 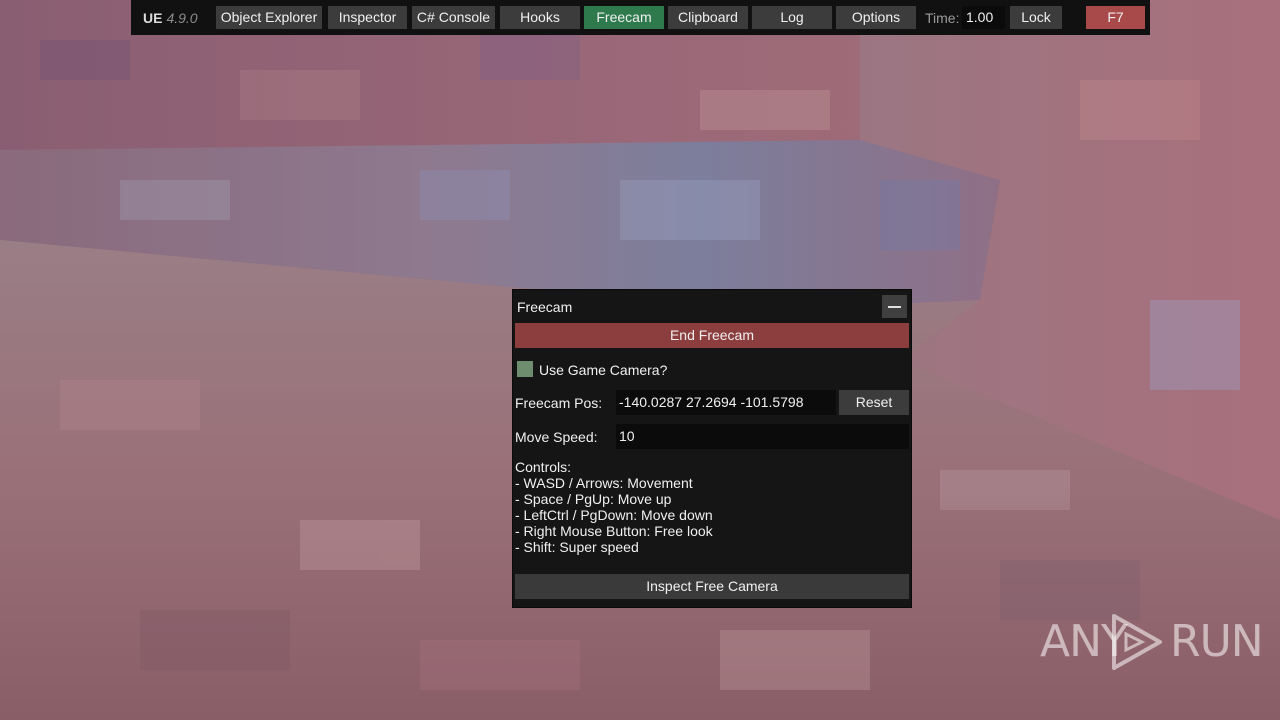 I want to click on reset-button: Reset, so click(x=874, y=402).